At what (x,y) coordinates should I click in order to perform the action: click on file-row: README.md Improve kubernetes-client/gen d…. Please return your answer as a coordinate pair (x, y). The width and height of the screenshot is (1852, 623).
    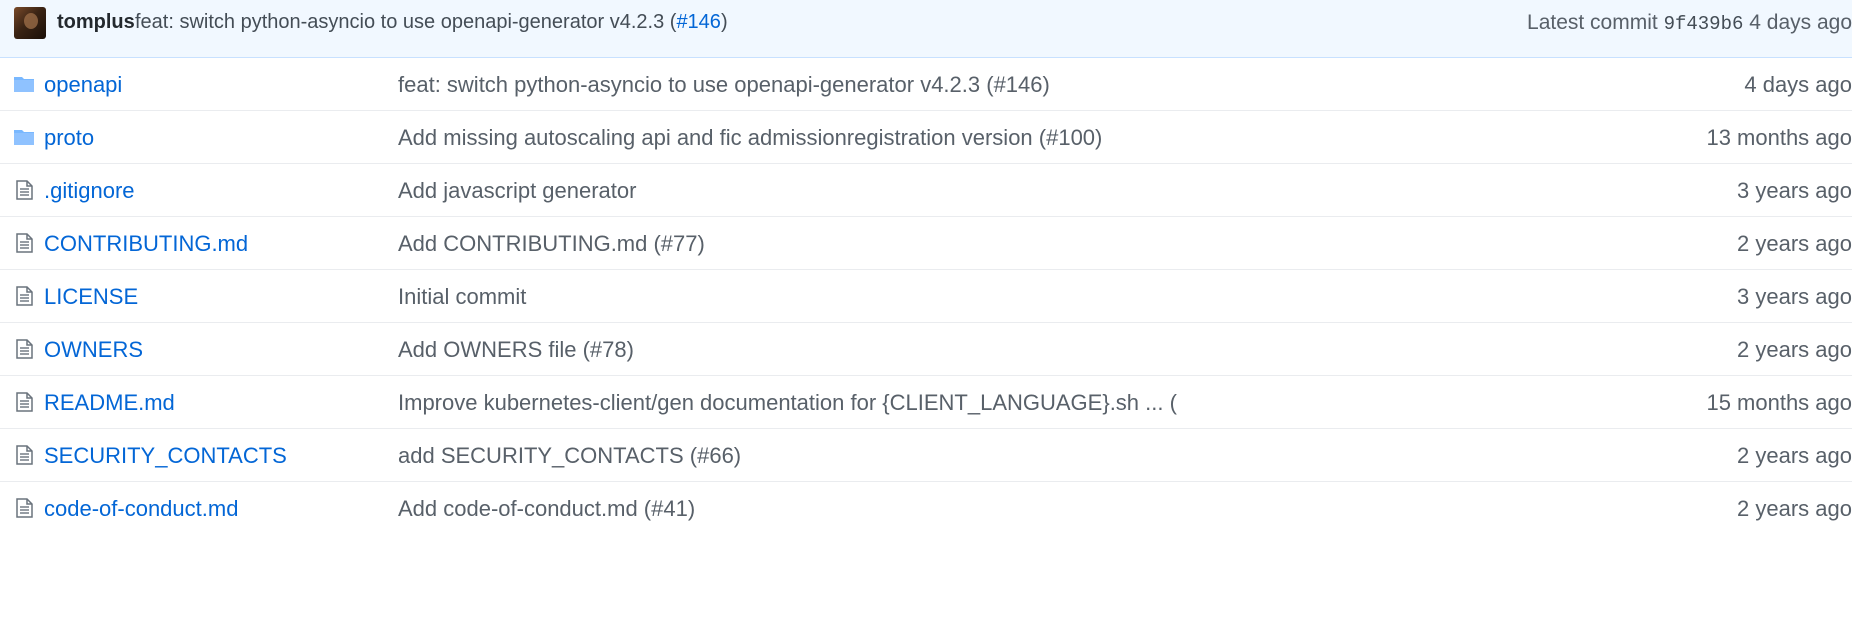
    Looking at the image, I should click on (926, 402).